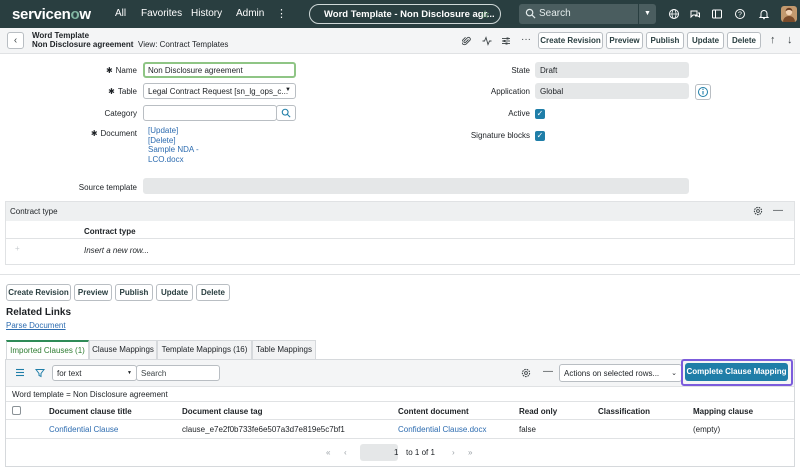 The height and width of the screenshot is (471, 800). I want to click on more-menu-icon: ⋮, so click(281, 13).